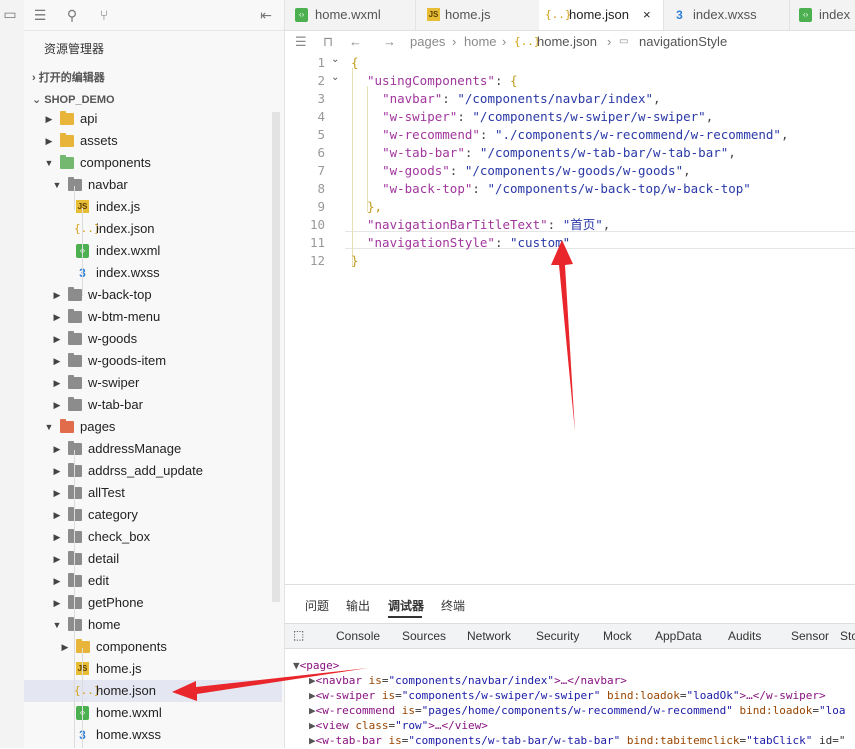  What do you see at coordinates (153, 229) in the screenshot?
I see `tree-item: {..} index.json` at bounding box center [153, 229].